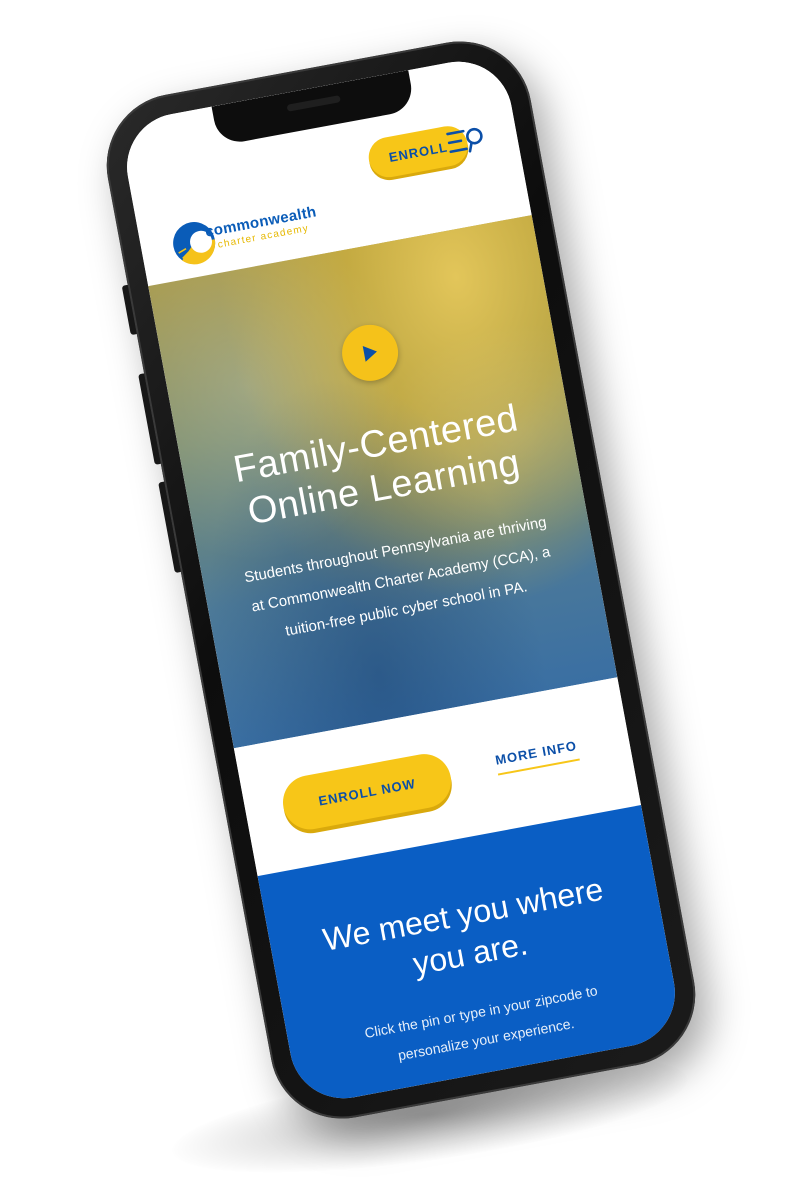 The width and height of the screenshot is (798, 1201). What do you see at coordinates (369, 354) in the screenshot?
I see `play-icon` at bounding box center [369, 354].